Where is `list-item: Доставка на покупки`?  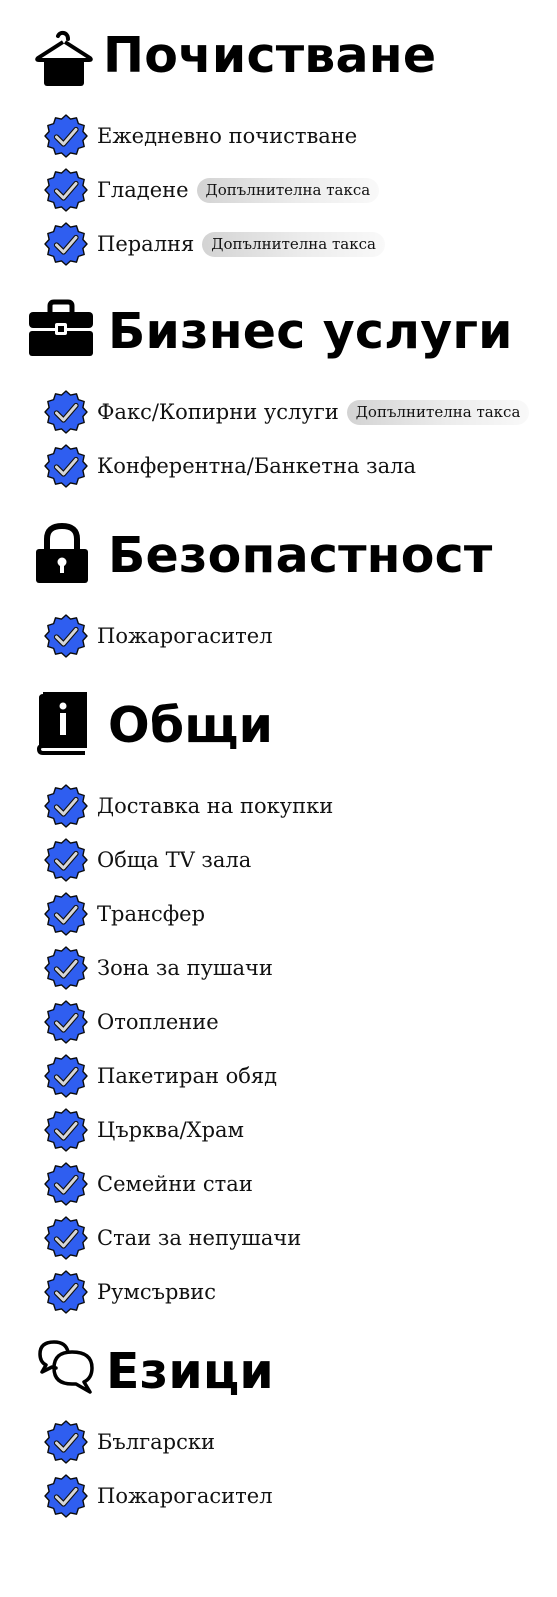
list-item: Доставка на покупки is located at coordinates (299, 806).